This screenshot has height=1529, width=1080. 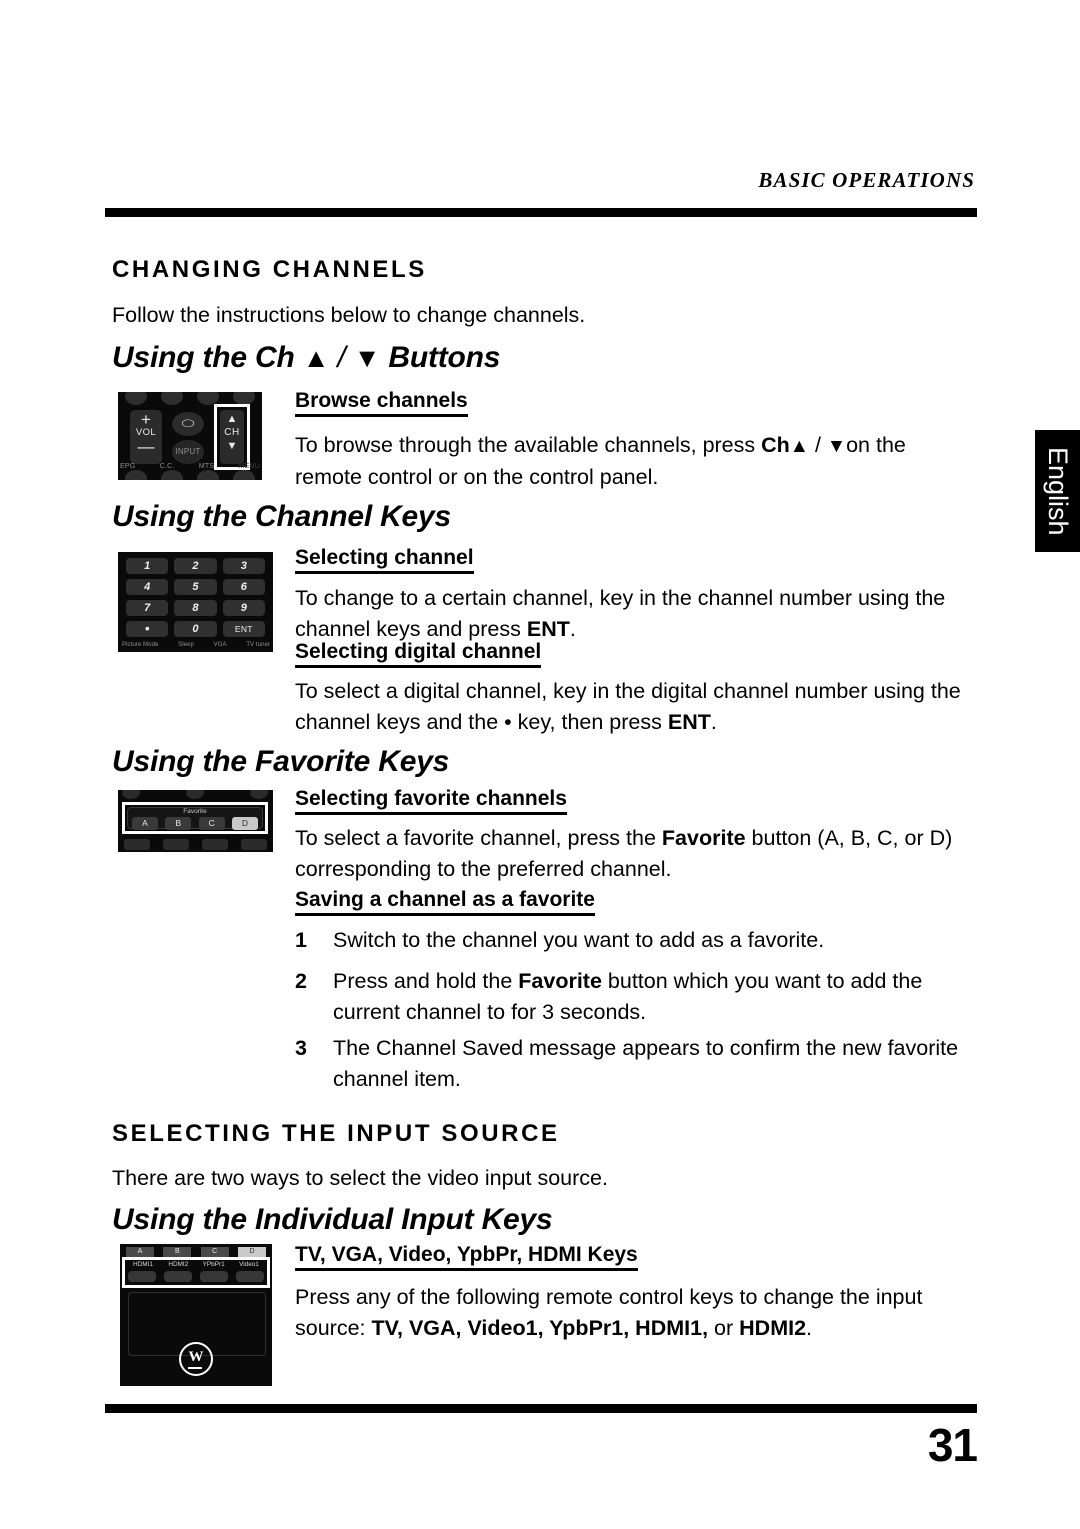 I want to click on favorite-button-label-2: Favorite, so click(x=560, y=981).